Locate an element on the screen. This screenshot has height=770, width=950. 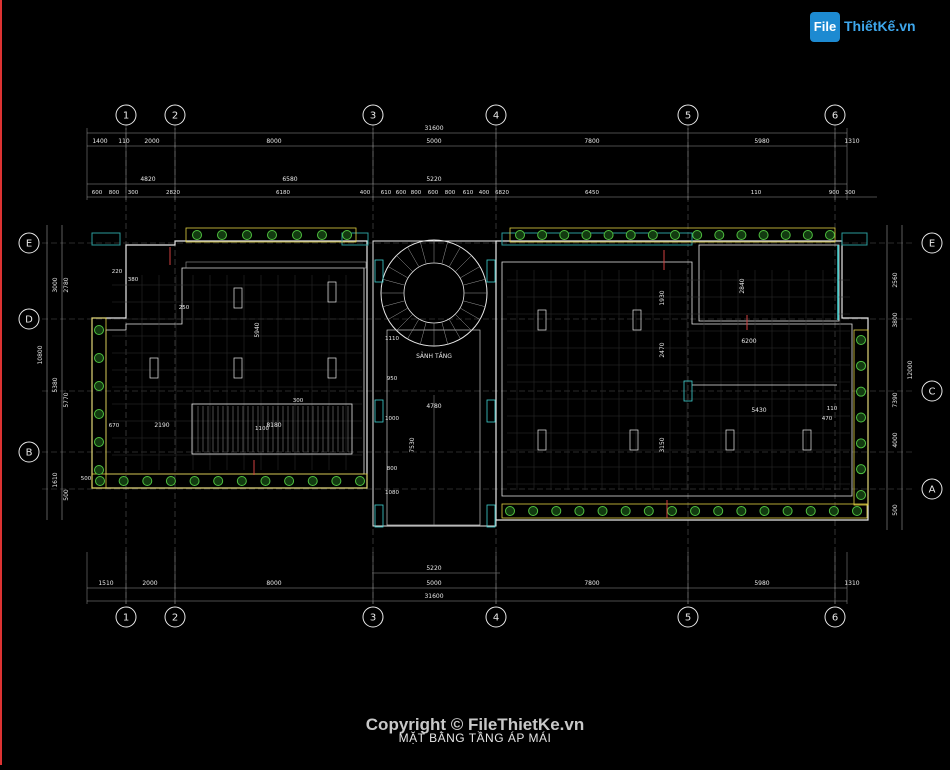
small-dim: 1100 is located at coordinates (262, 429).